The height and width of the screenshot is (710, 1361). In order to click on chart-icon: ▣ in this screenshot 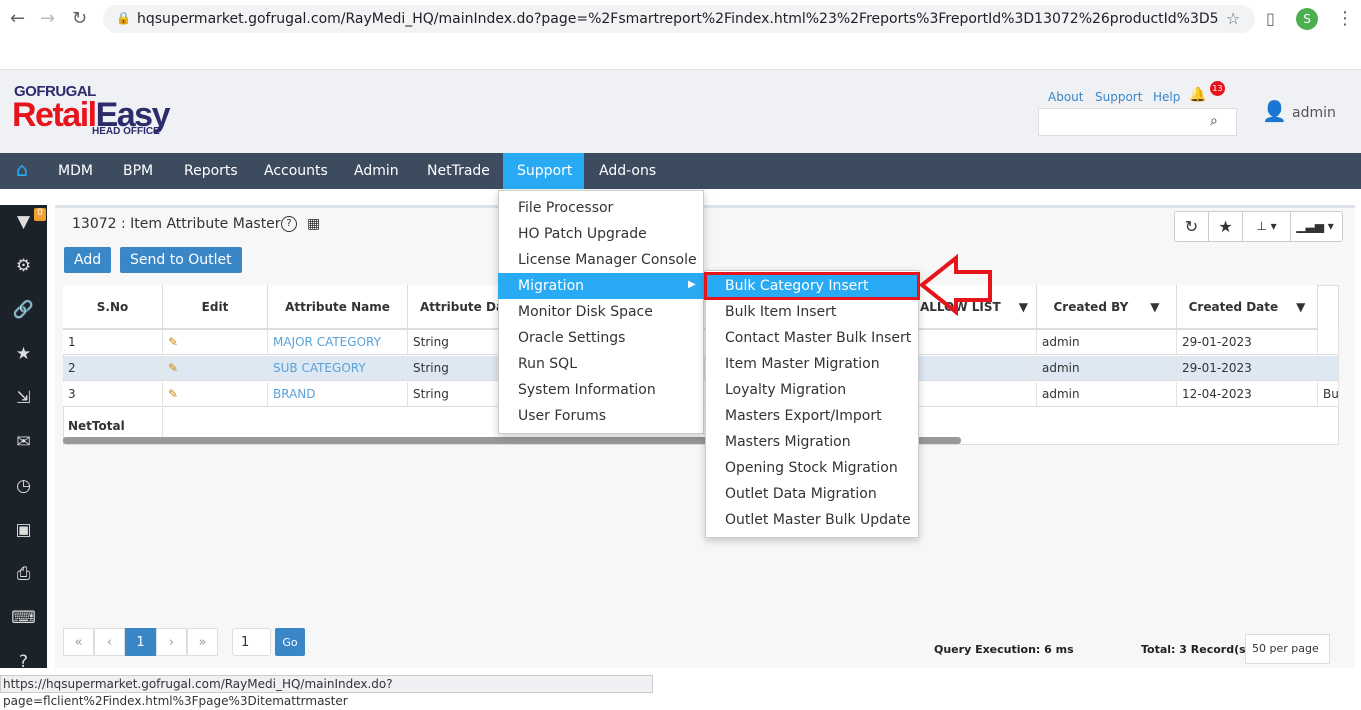, I will do `click(23, 530)`.